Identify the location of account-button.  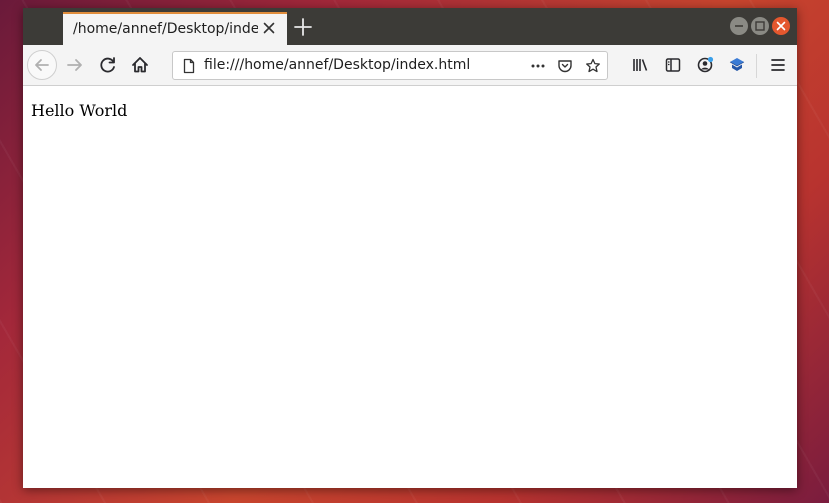
(705, 65).